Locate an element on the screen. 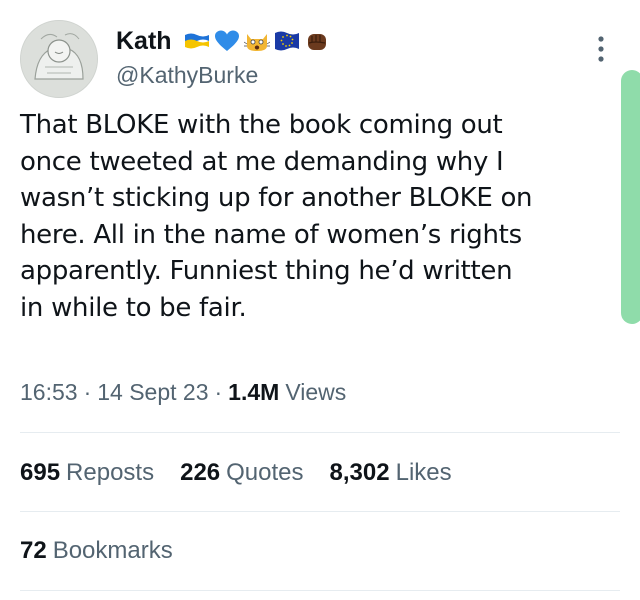 This screenshot has width=640, height=600. more-options-icon is located at coordinates (601, 49).